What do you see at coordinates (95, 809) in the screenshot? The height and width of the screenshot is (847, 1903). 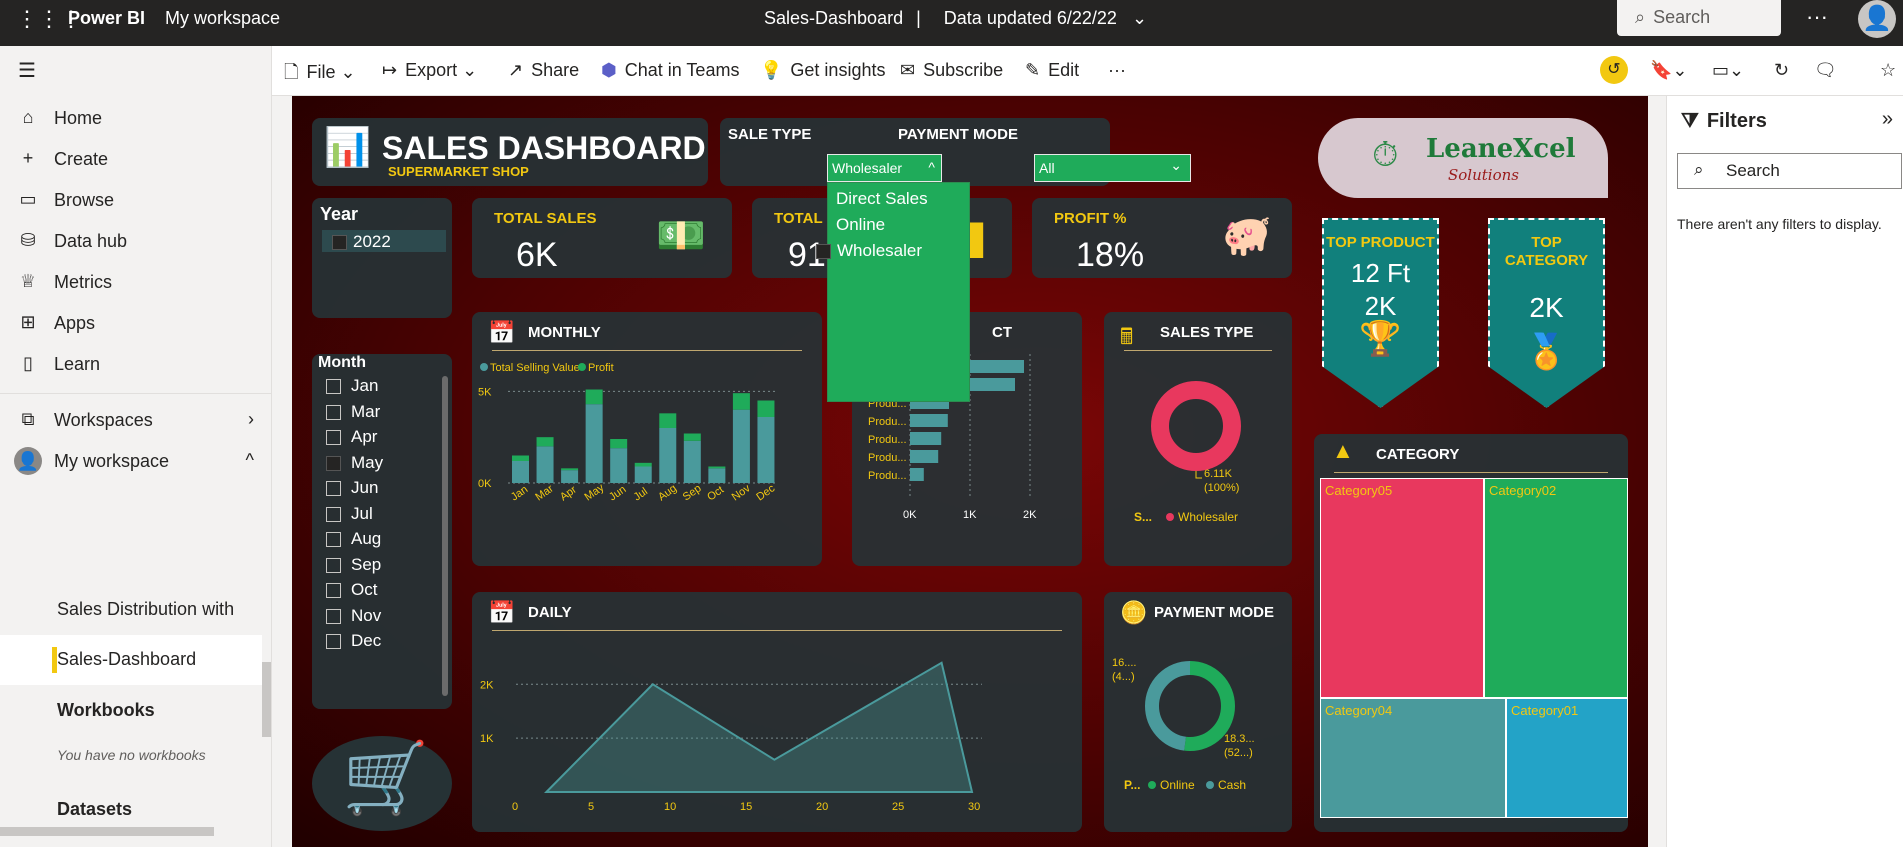 I see `datasets-heading: Datasets` at bounding box center [95, 809].